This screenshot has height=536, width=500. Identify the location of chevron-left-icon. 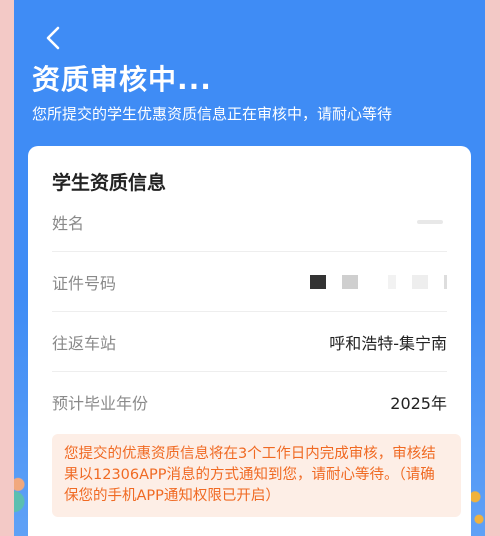
(53, 38).